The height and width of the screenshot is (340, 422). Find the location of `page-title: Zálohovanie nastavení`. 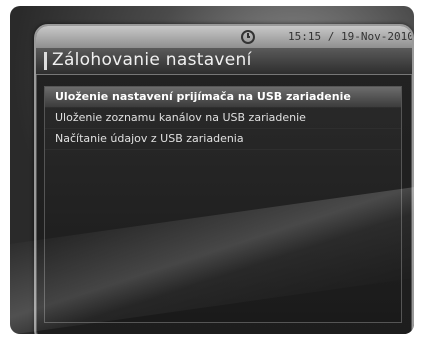

page-title: Zálohovanie nastavení is located at coordinates (152, 60).